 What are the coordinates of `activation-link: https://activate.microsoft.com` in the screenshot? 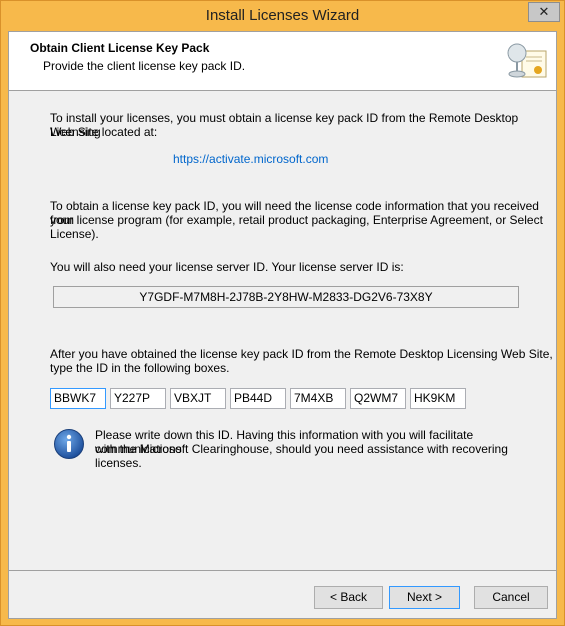 It's located at (250, 159).